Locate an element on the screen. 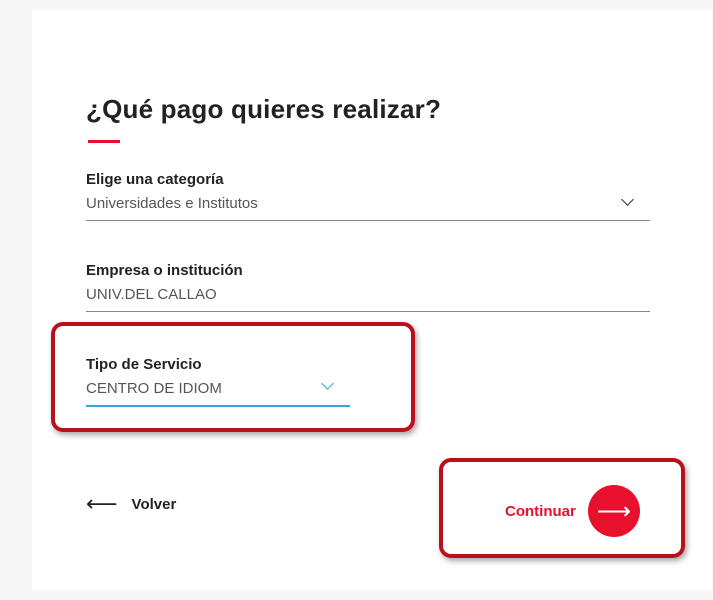 Image resolution: width=713 pixels, height=600 pixels. arrow-left-icon: ⟵ is located at coordinates (102, 503).